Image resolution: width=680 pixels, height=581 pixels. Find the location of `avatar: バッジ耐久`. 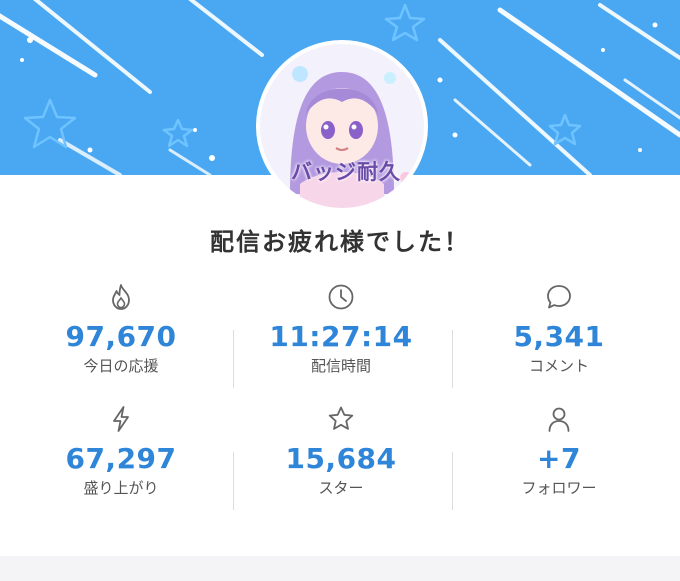

avatar: バッジ耐久 is located at coordinates (342, 126).